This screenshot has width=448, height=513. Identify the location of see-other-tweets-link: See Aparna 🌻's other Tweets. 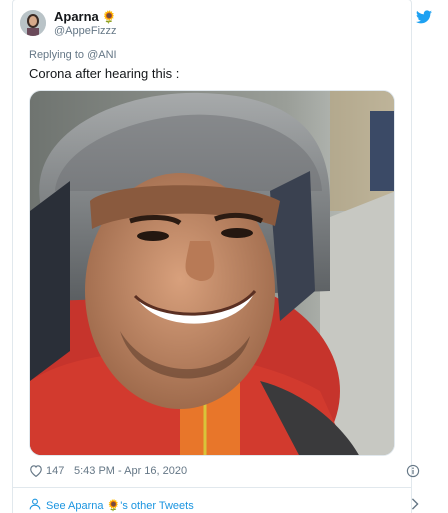
(224, 505).